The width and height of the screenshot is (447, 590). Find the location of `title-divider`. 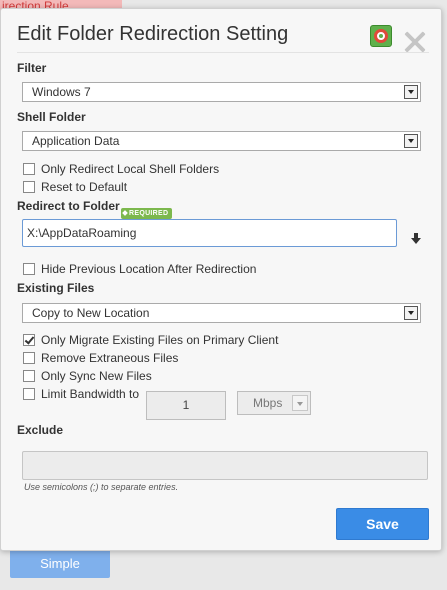

title-divider is located at coordinates (223, 52).